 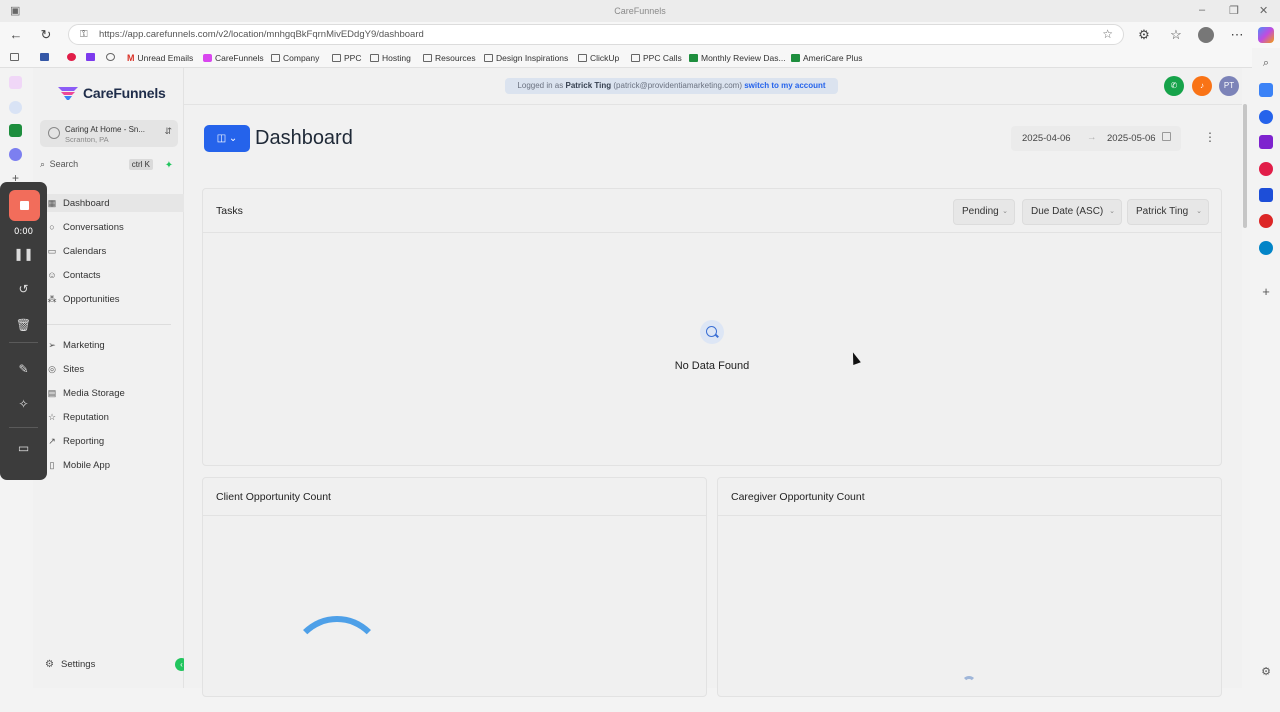 What do you see at coordinates (108, 441) in the screenshot?
I see `sidebar-item-reporting: ↗ Reporting` at bounding box center [108, 441].